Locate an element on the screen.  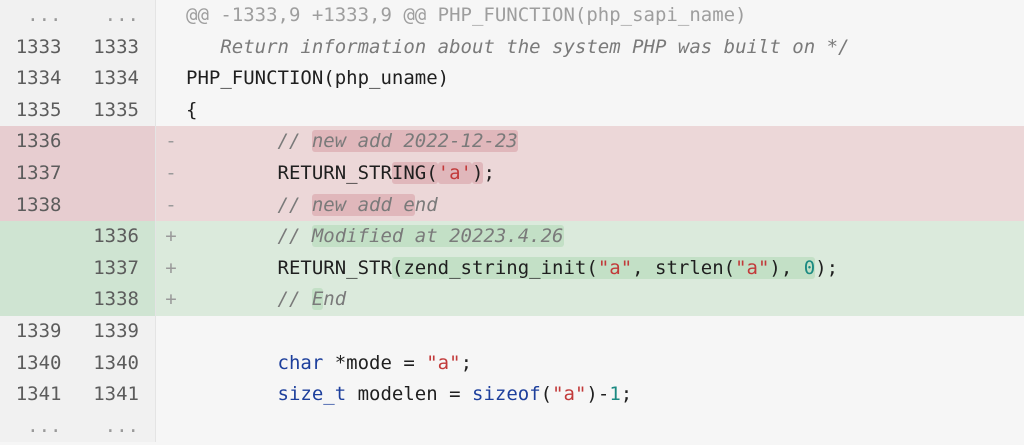
added-line: 1338 + // End is located at coordinates (512, 300).